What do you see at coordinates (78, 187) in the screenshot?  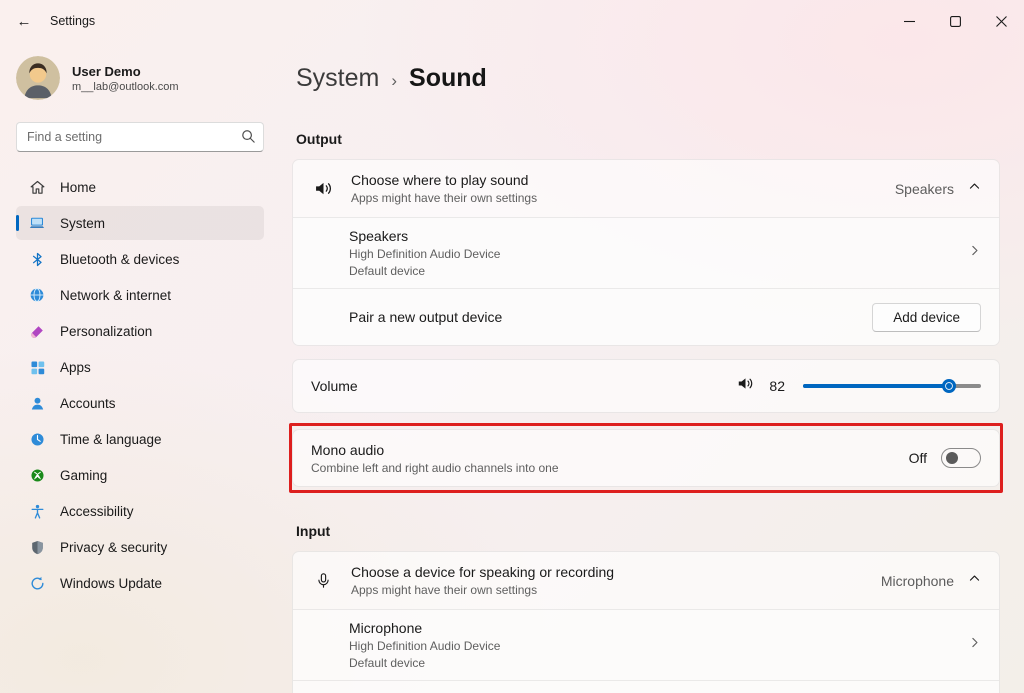 I see `sidebar-item-label: Home` at bounding box center [78, 187].